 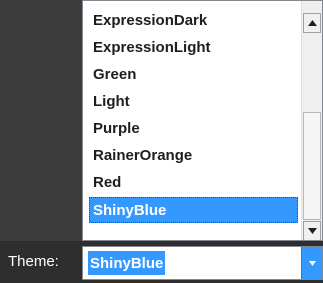 I want to click on theme-label: Theme:, so click(x=33, y=261).